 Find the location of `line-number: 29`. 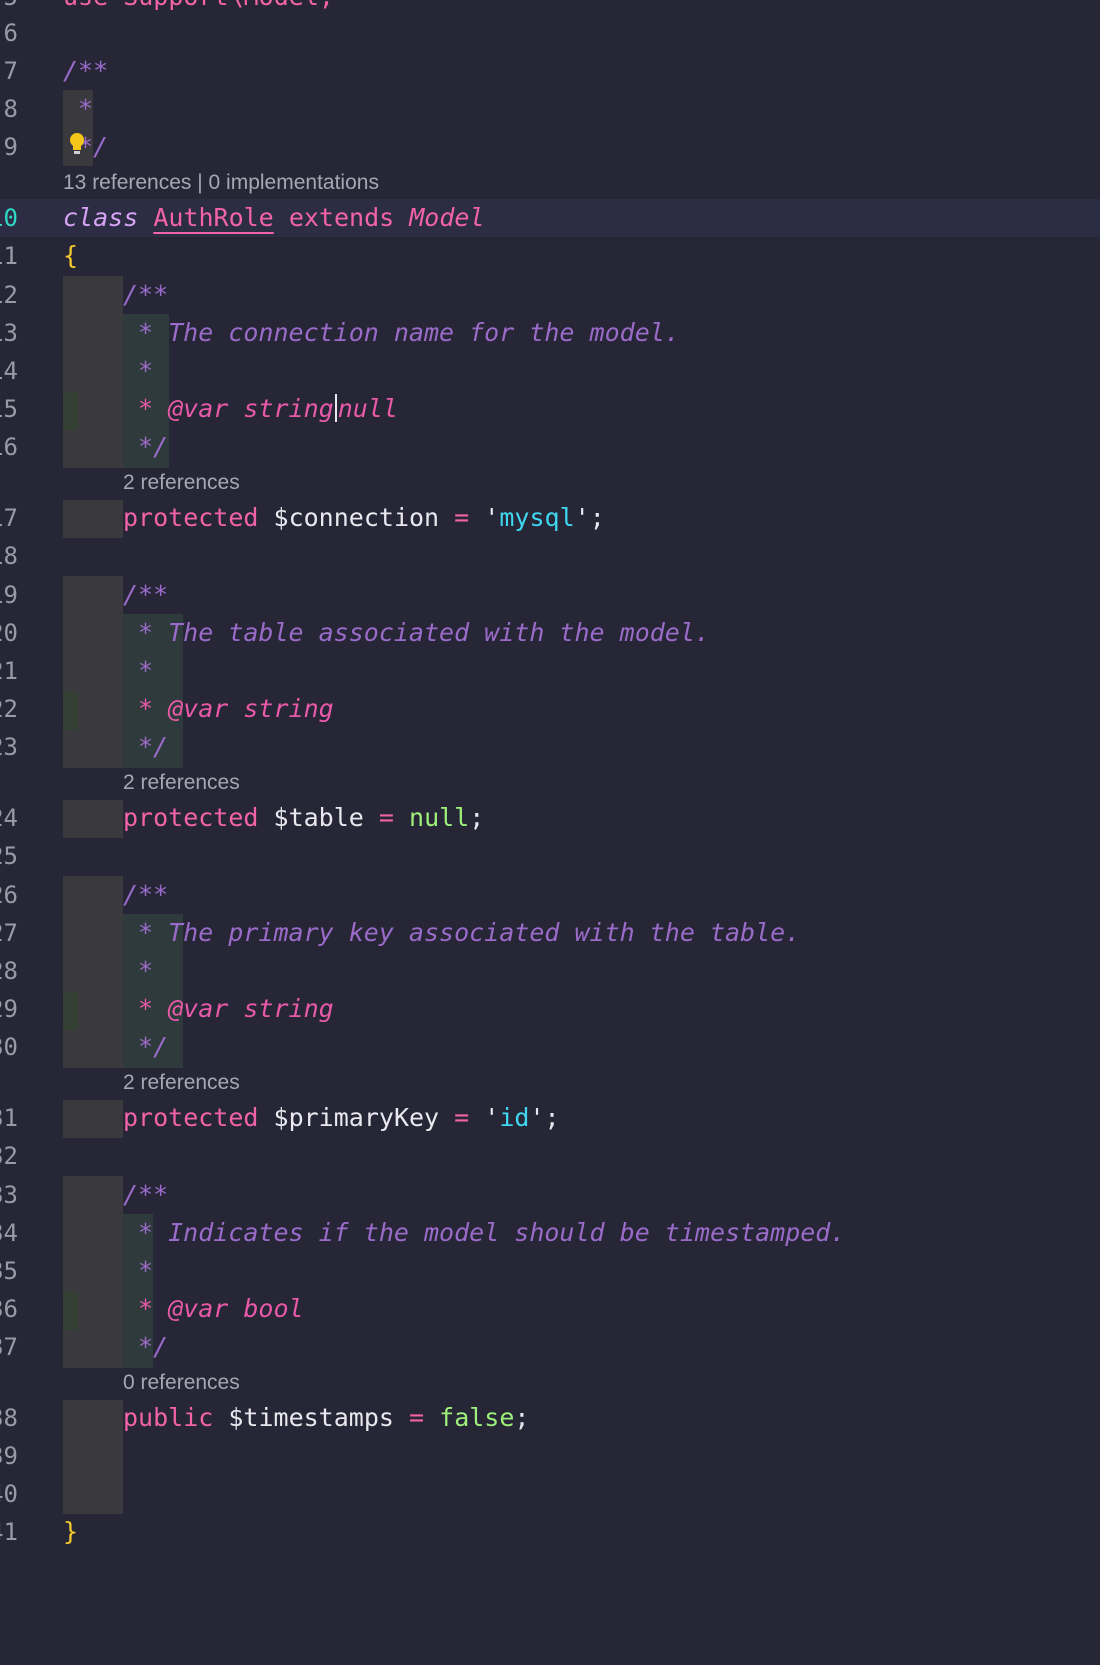

line-number: 29 is located at coordinates (9, 1009).